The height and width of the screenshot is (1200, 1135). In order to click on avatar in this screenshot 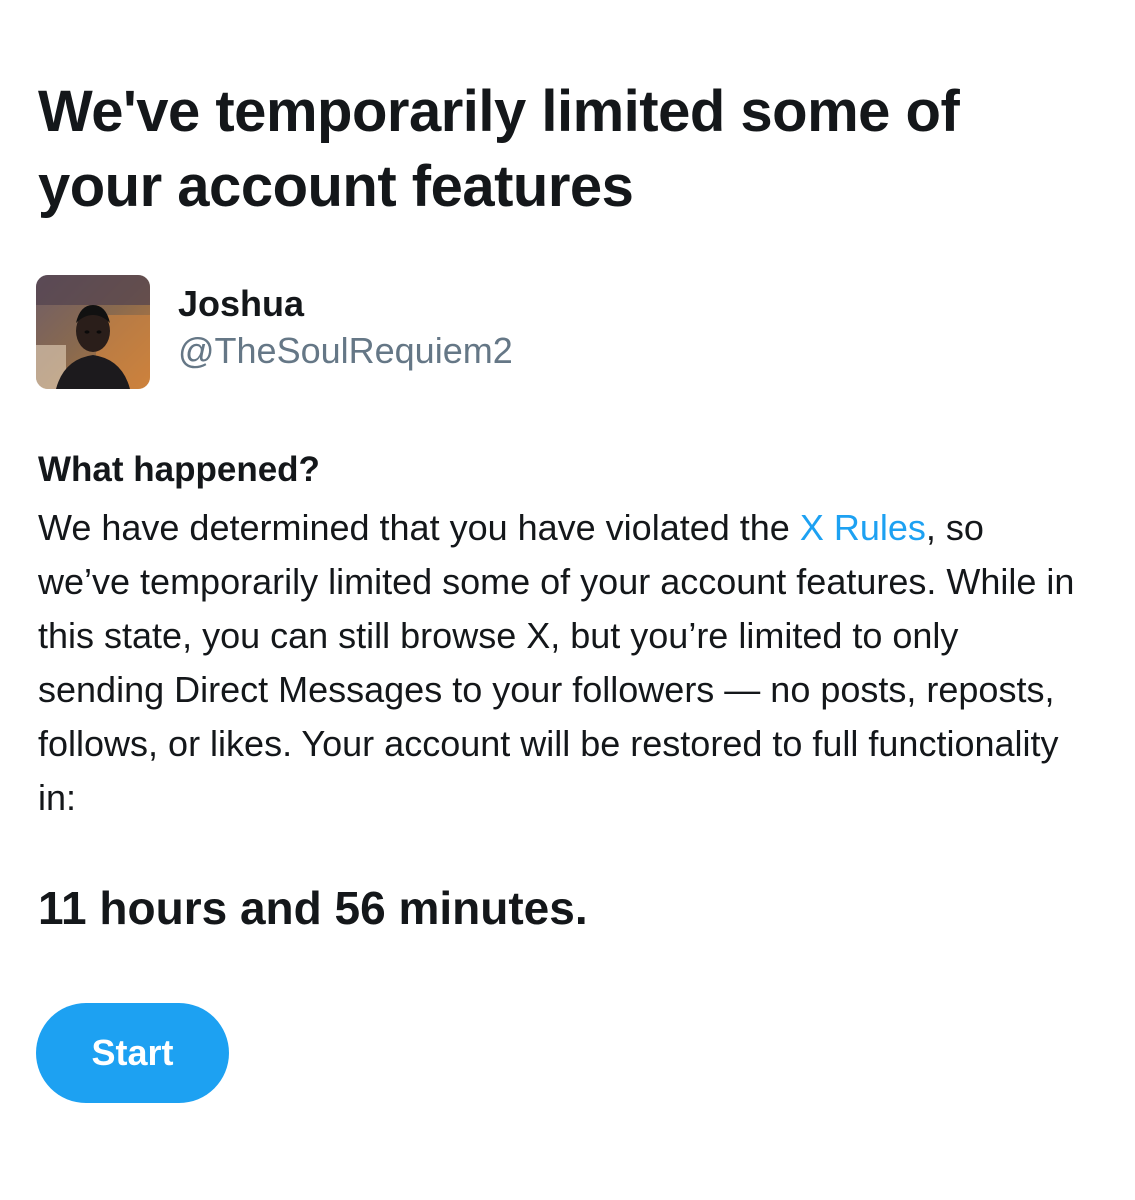, I will do `click(93, 332)`.